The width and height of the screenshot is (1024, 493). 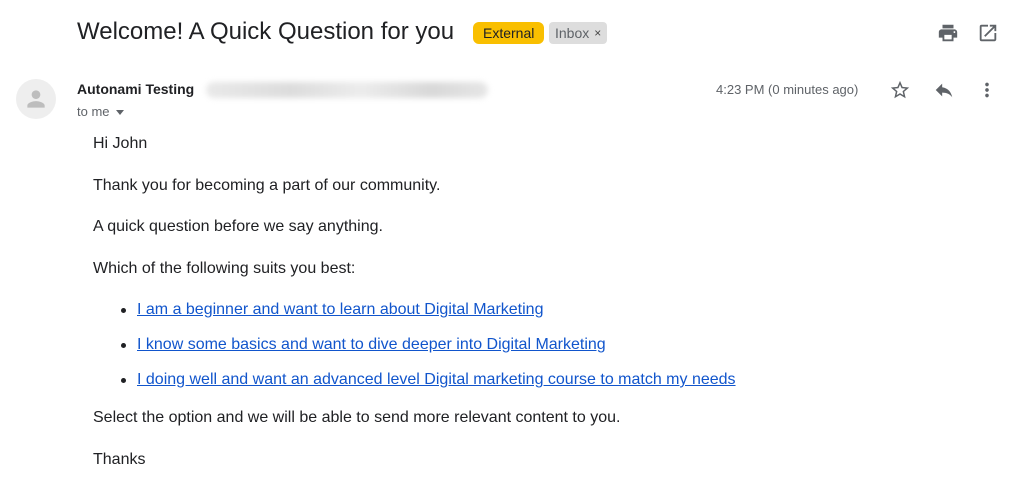 What do you see at coordinates (347, 90) in the screenshot?
I see `sender-email-blurred` at bounding box center [347, 90].